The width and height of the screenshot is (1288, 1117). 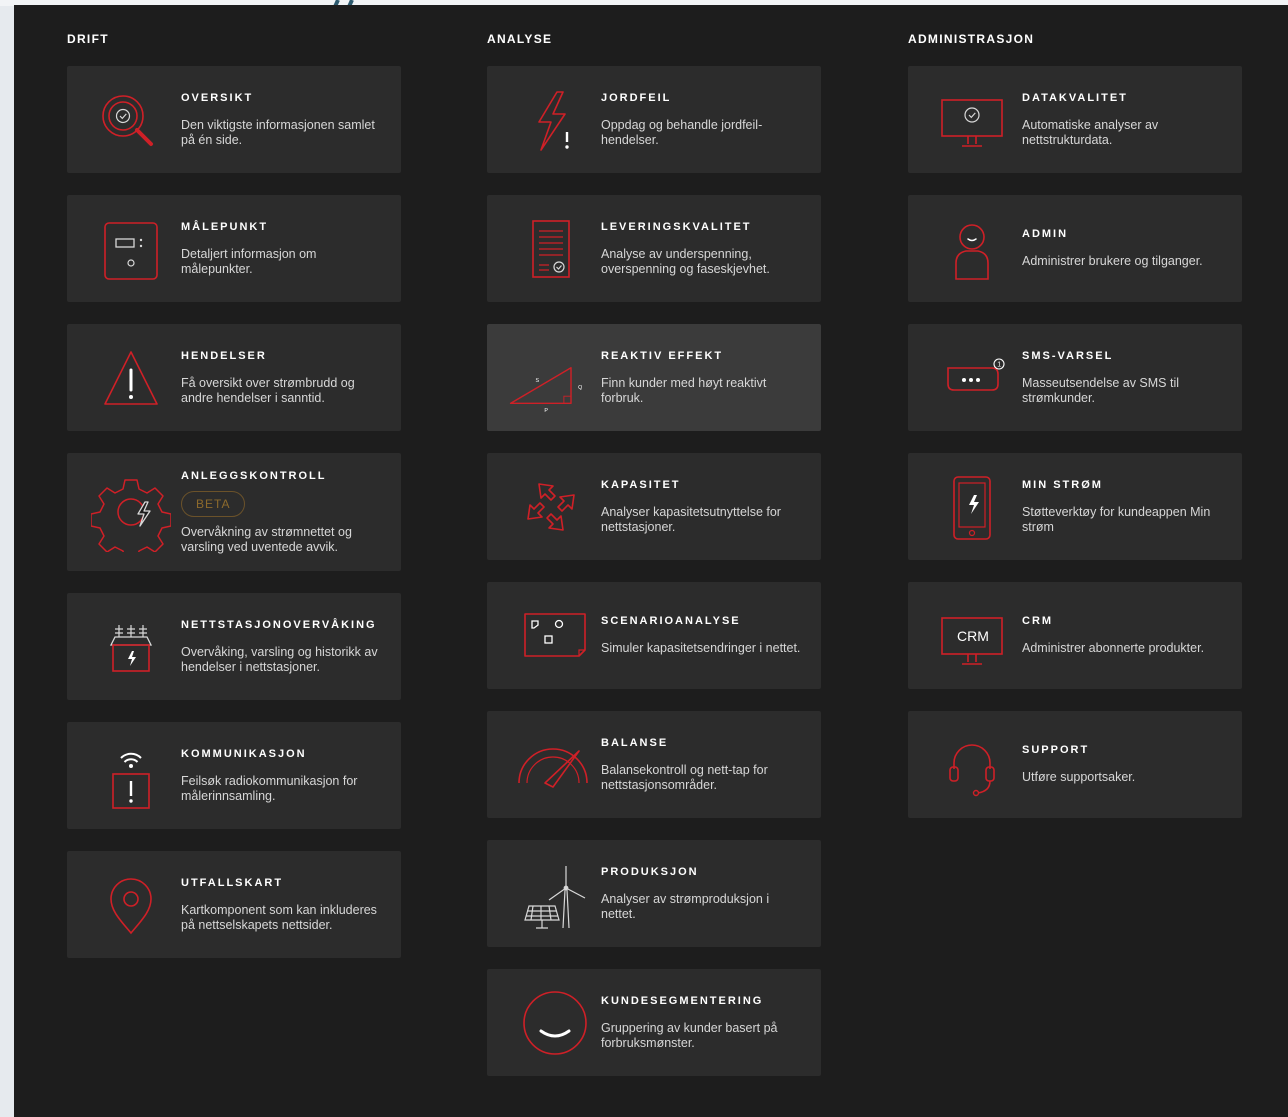 What do you see at coordinates (254, 475) in the screenshot?
I see `card-title: ANLEGGSKONTROLL` at bounding box center [254, 475].